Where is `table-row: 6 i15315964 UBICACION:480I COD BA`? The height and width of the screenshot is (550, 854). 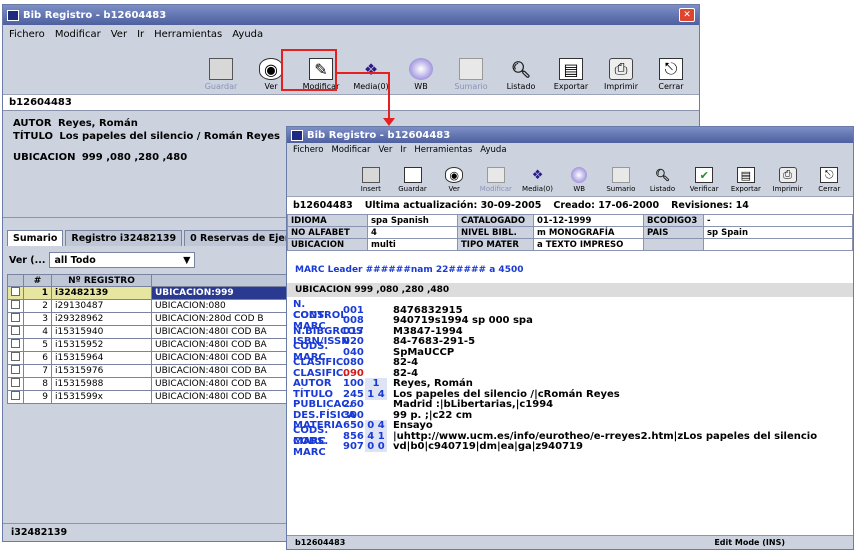
table-row: 6 i15315964 UBICACION:480I COD BA is located at coordinates (150, 358).